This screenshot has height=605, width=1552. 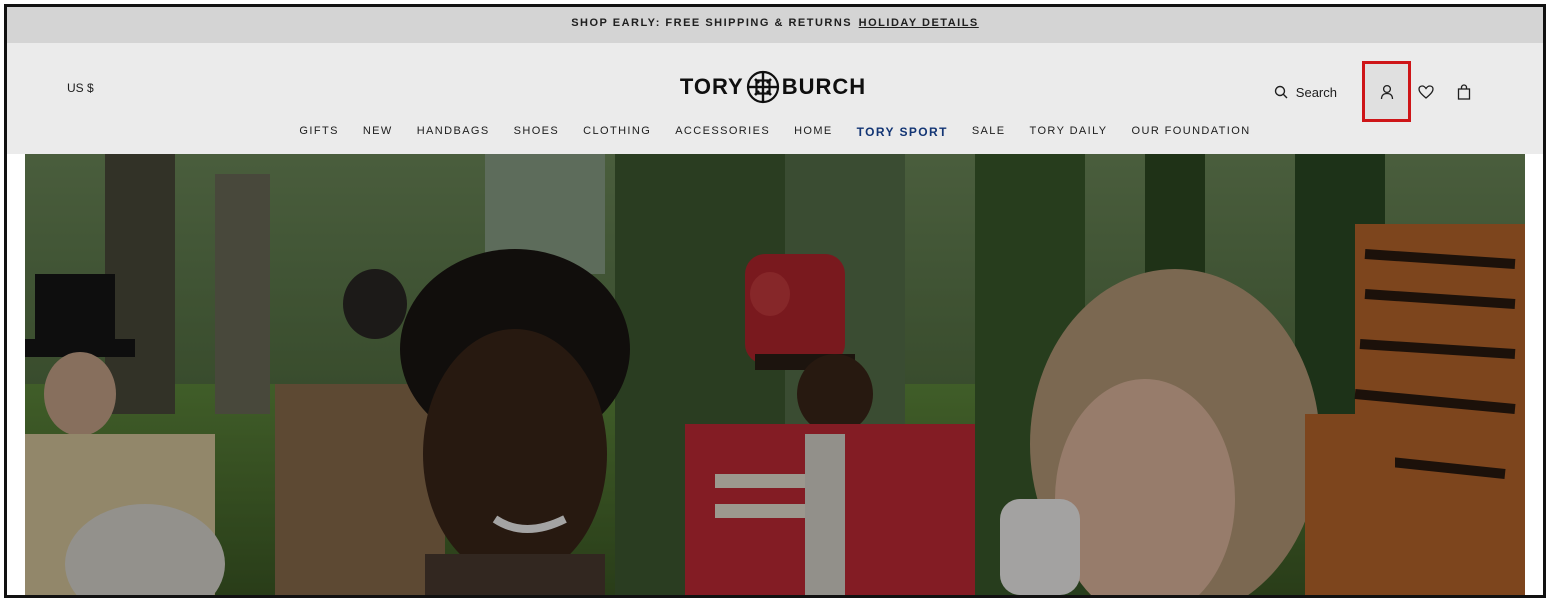 What do you see at coordinates (824, 86) in the screenshot?
I see `logo-word-right: BURCH` at bounding box center [824, 86].